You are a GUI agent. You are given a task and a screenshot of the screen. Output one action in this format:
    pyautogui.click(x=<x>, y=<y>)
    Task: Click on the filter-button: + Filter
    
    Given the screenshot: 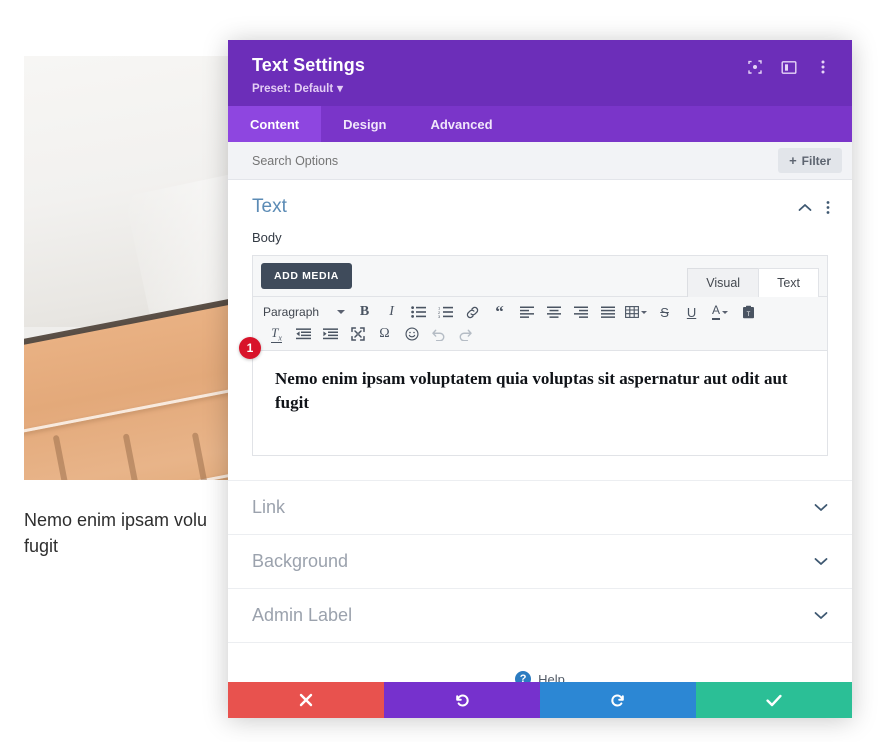 What is the action you would take?
    pyautogui.click(x=810, y=160)
    